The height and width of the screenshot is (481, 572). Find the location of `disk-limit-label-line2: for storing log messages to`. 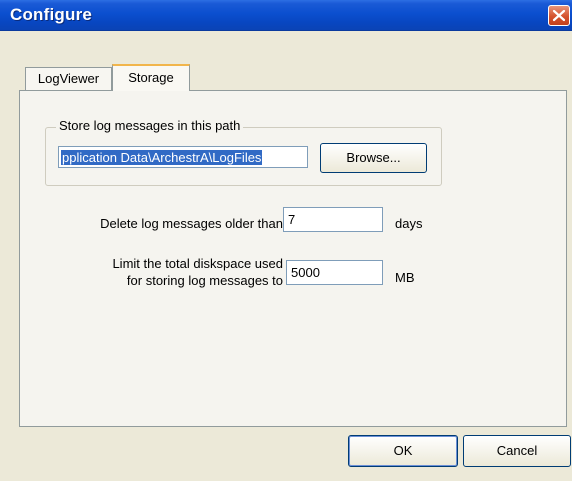

disk-limit-label-line2: for storing log messages to is located at coordinates (204, 280).